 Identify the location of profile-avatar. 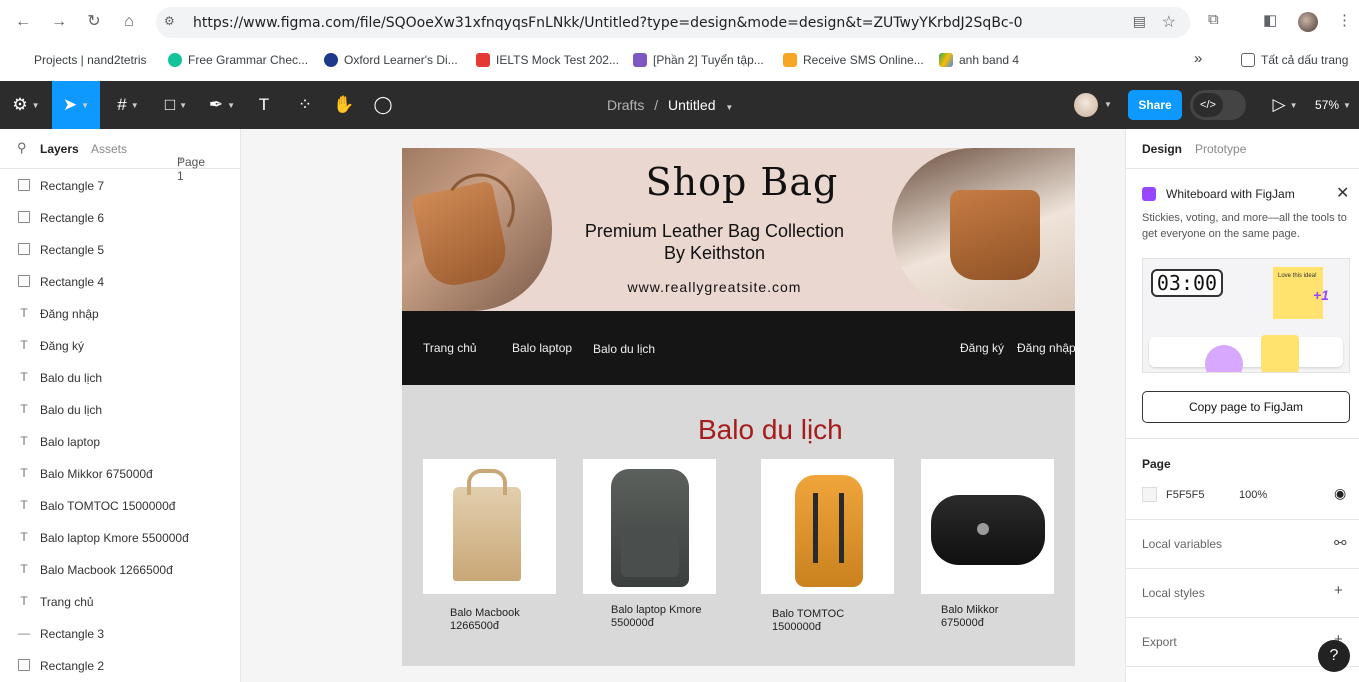
(1308, 22).